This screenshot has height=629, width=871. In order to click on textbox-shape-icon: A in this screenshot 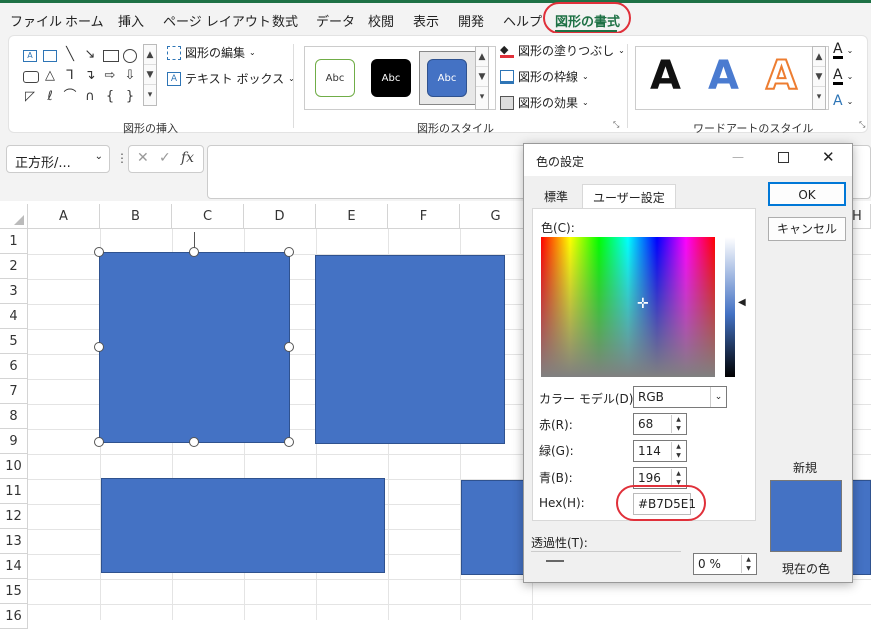, I will do `click(30, 56)`.